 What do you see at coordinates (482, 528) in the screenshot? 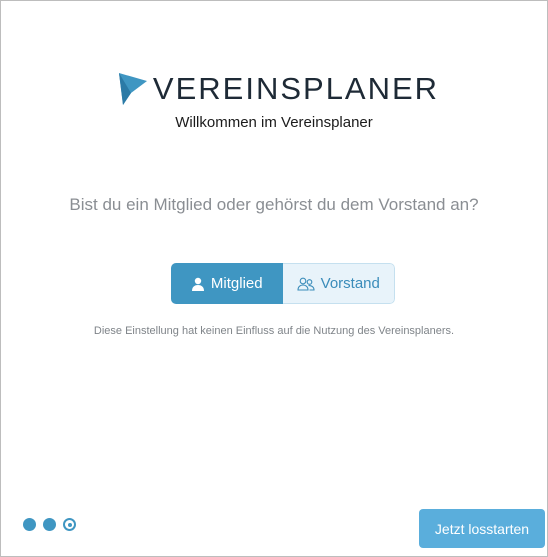
I see `start-button: Jetzt losstarten` at bounding box center [482, 528].